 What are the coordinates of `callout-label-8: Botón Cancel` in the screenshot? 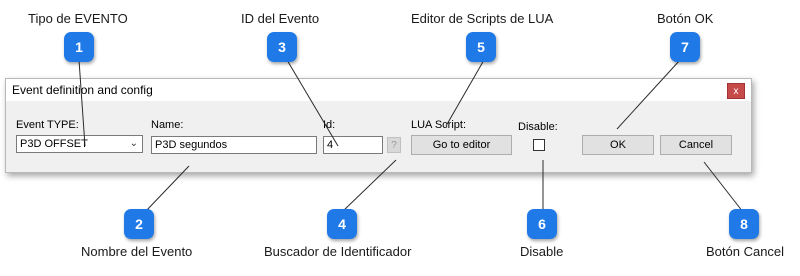 It's located at (745, 251).